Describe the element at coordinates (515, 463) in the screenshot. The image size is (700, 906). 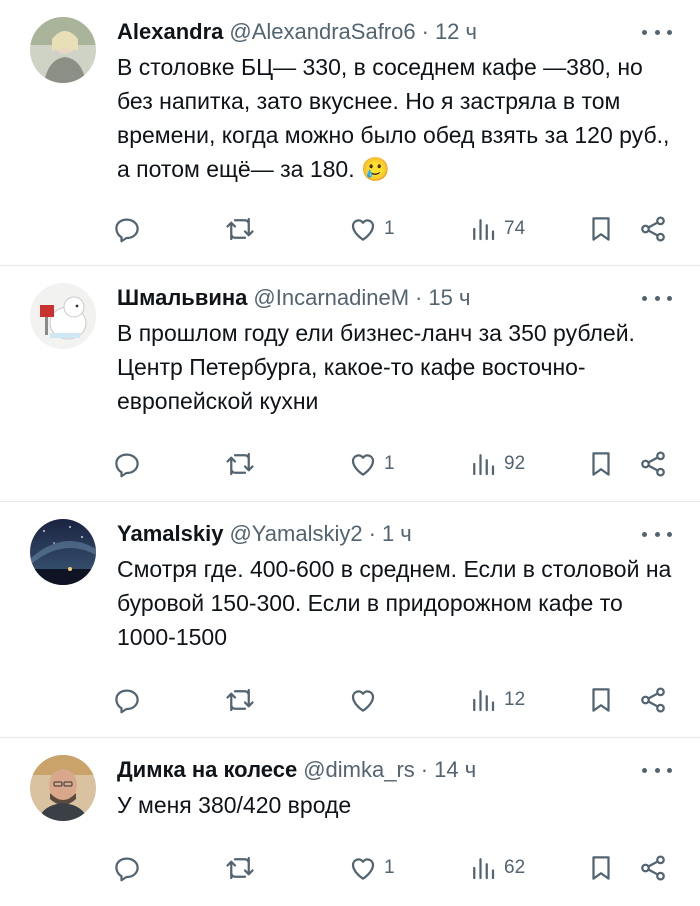
I see `view-count: 92` at that location.